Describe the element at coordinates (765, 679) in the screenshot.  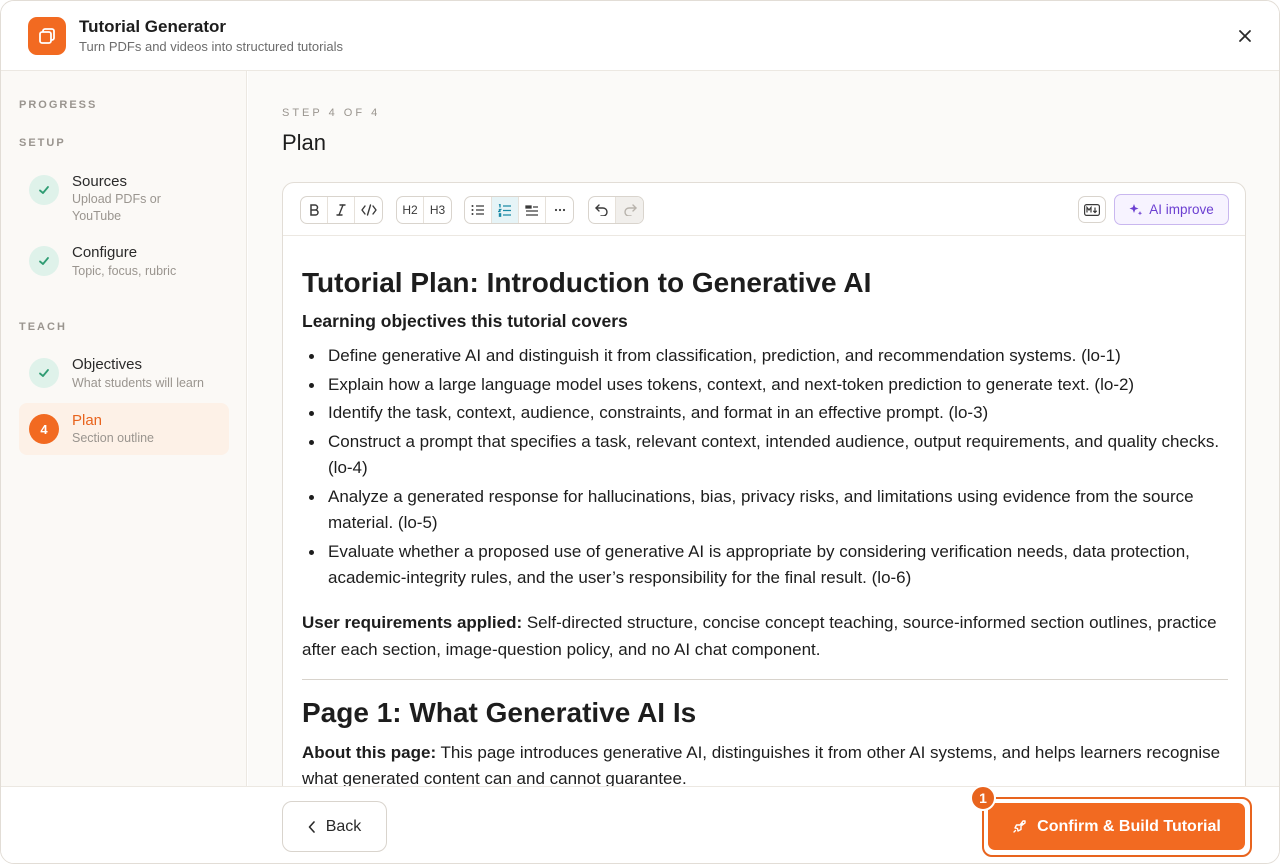
I see `divider` at that location.